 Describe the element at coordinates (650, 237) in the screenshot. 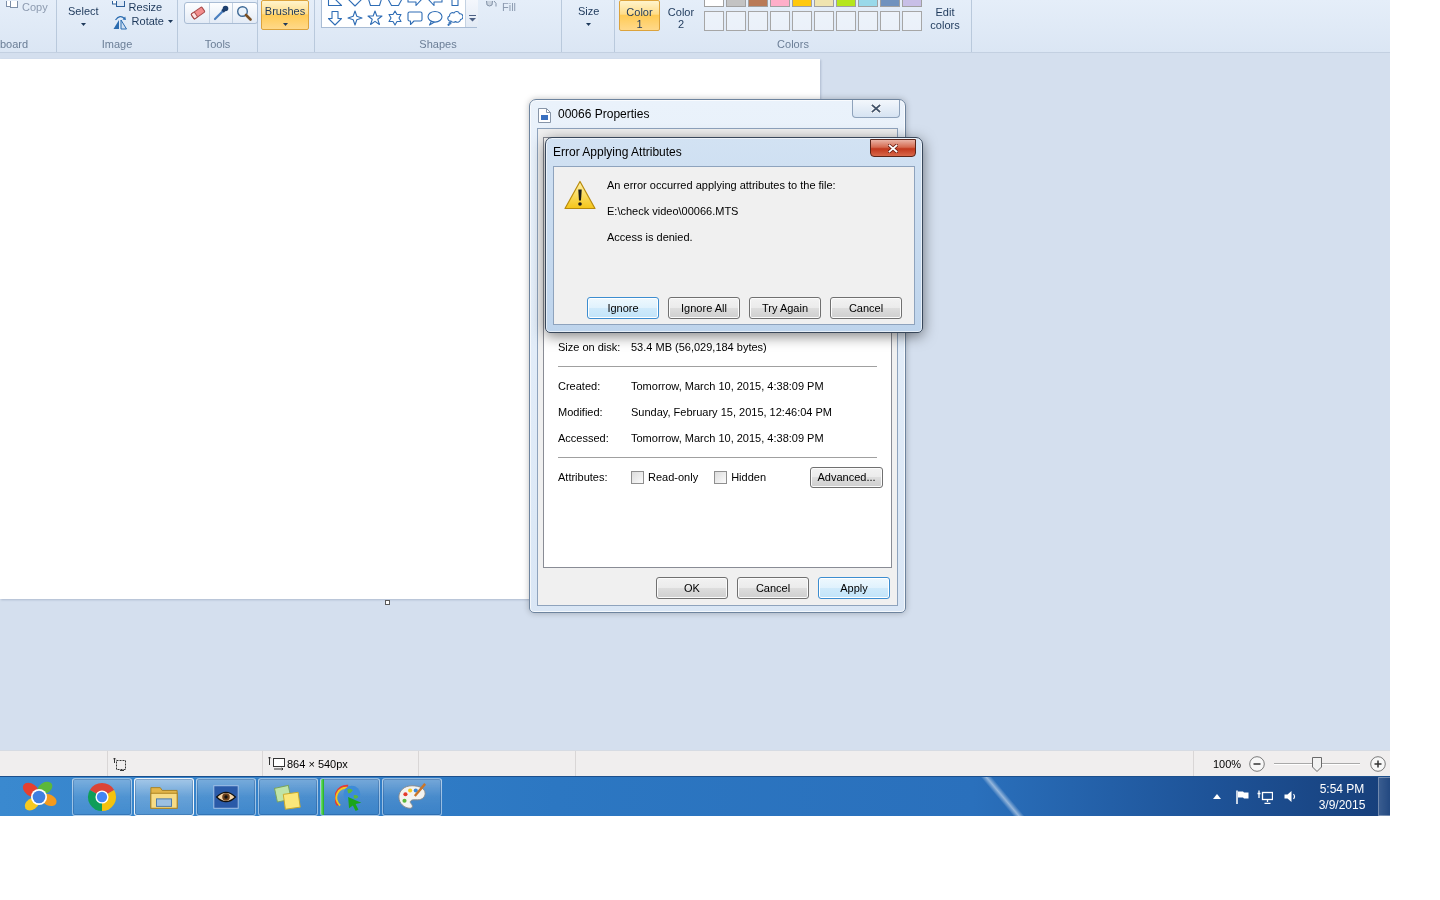

I see `message-text: Access is denied.` at that location.